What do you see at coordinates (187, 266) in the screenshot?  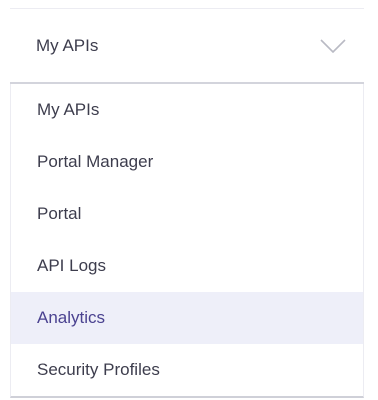 I see `option-api-logs: API Logs` at bounding box center [187, 266].